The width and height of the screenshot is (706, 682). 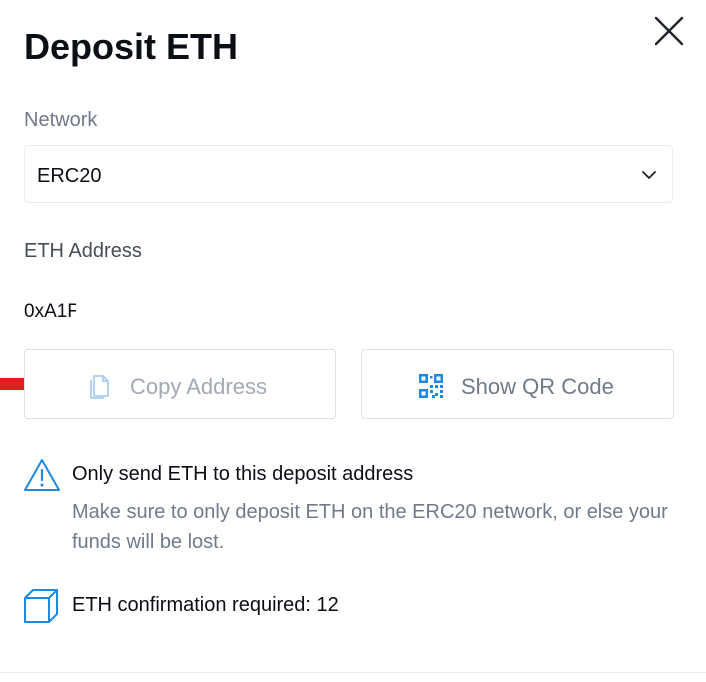 What do you see at coordinates (431, 386) in the screenshot?
I see `qr-code-icon` at bounding box center [431, 386].